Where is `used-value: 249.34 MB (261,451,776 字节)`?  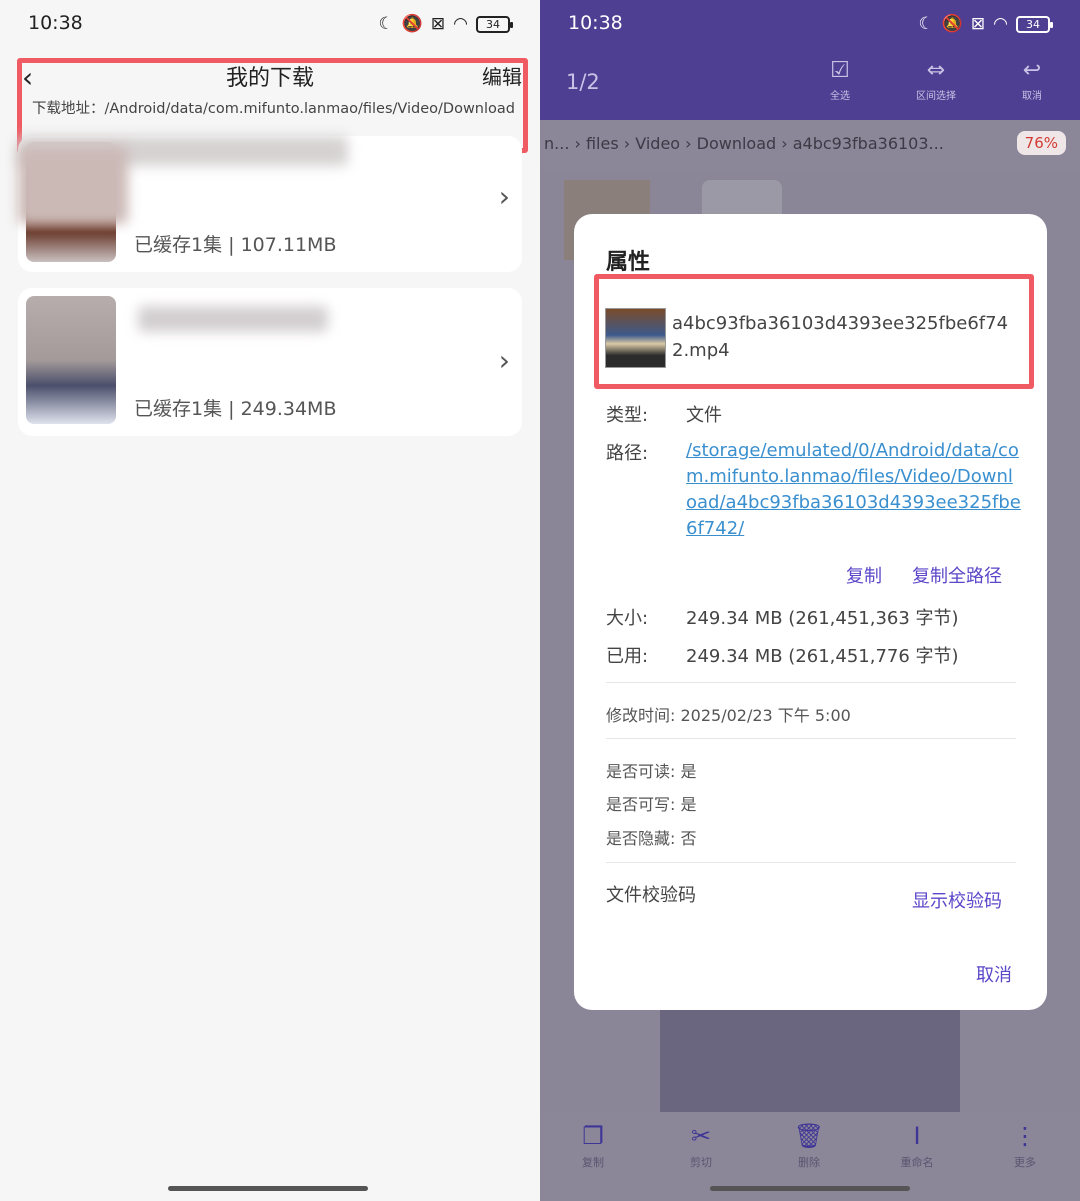
used-value: 249.34 MB (261,451,776 字节) is located at coordinates (822, 656).